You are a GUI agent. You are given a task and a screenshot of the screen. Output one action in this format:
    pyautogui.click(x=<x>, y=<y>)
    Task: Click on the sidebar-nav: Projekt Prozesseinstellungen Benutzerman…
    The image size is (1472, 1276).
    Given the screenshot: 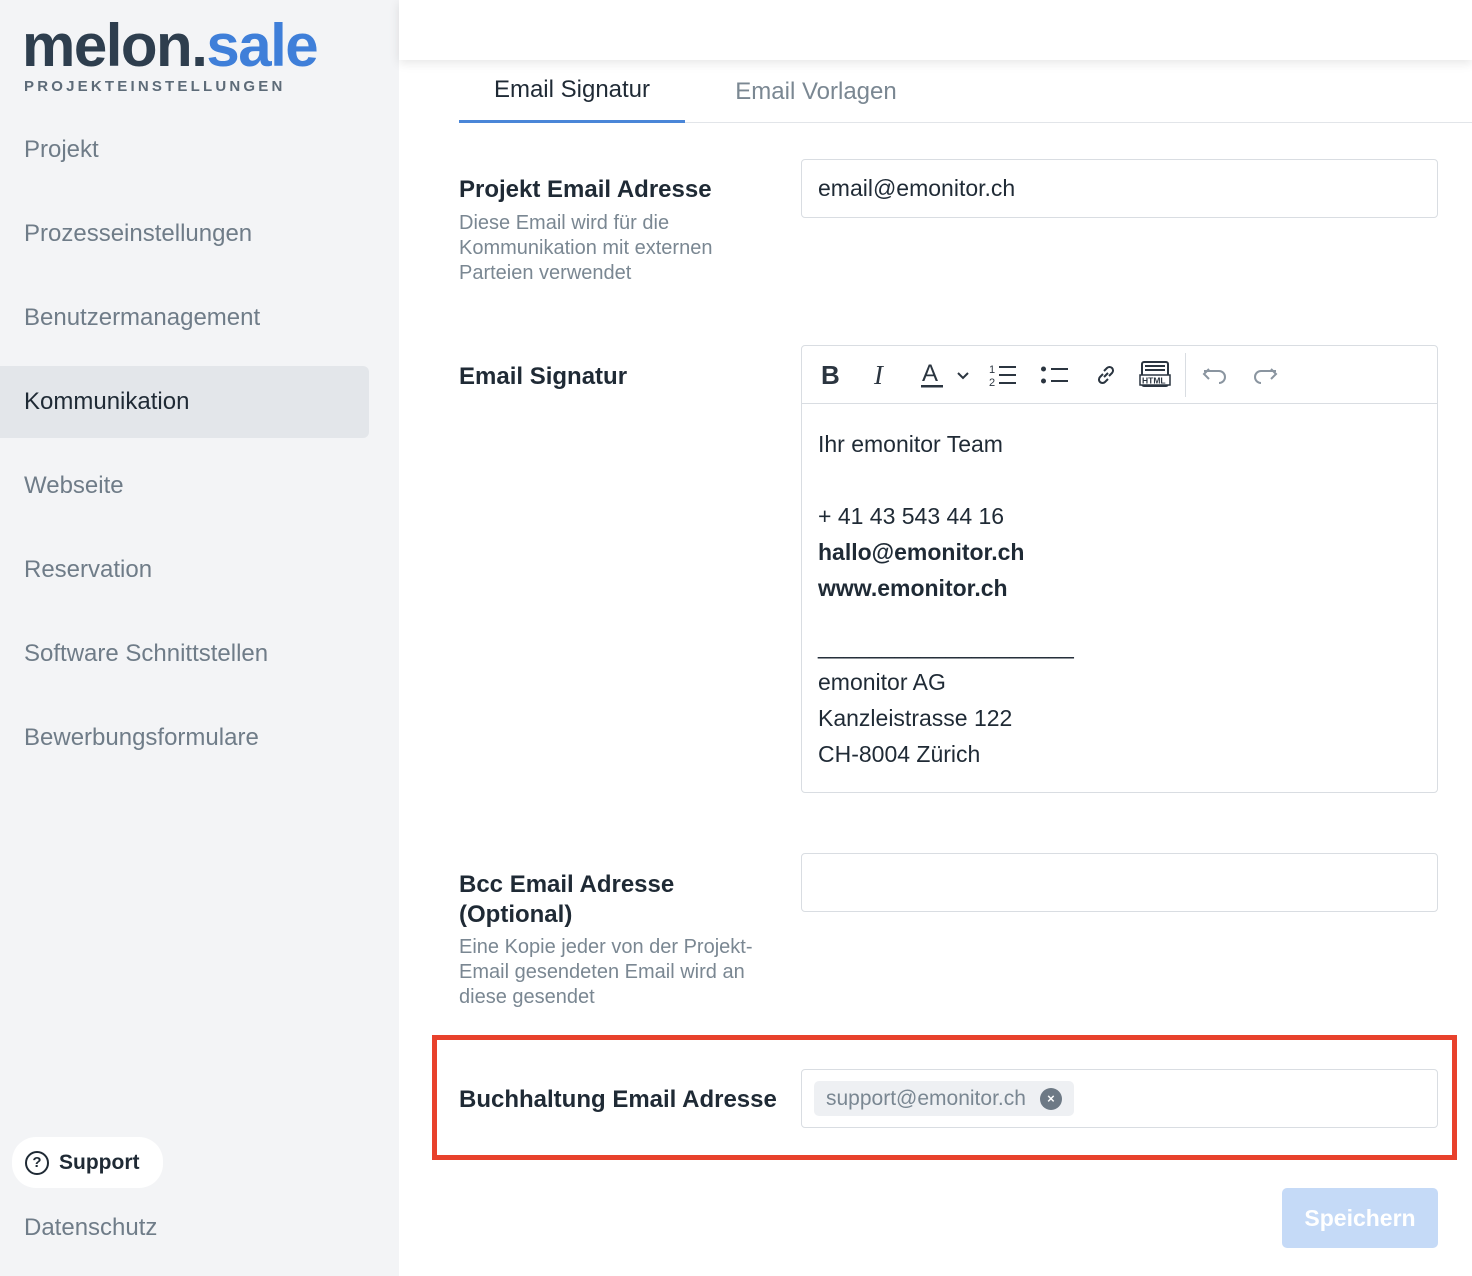 What is the action you would take?
    pyautogui.click(x=184, y=450)
    